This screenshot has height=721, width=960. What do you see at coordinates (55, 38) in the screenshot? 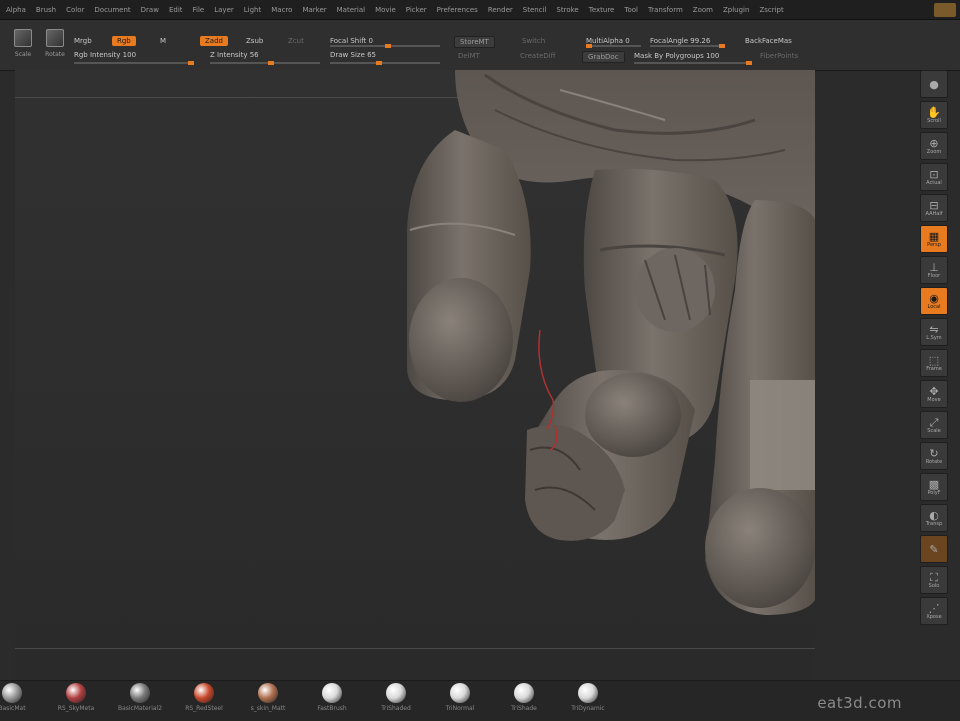
I see `rotate-icon` at bounding box center [55, 38].